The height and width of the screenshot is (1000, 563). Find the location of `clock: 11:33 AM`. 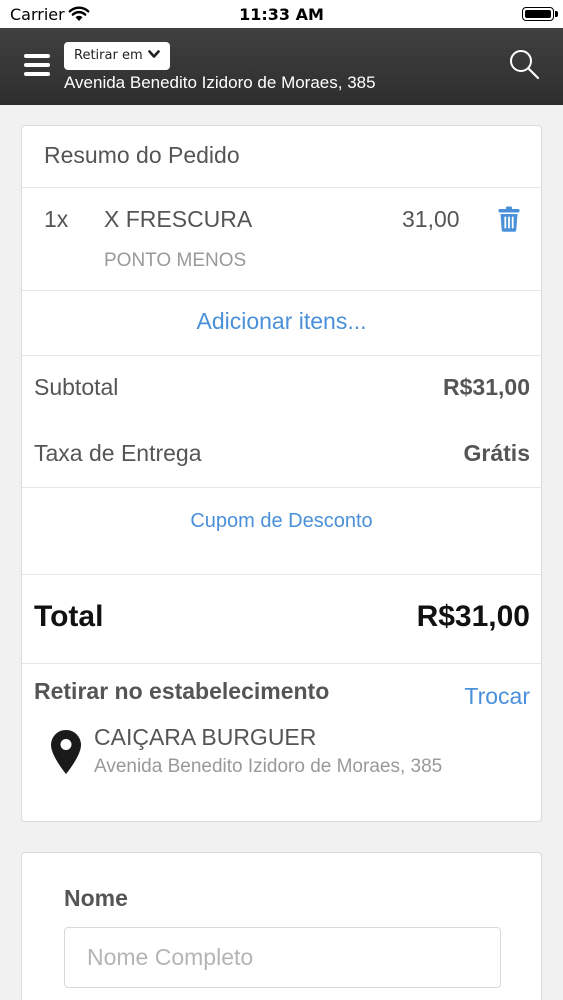

clock: 11:33 AM is located at coordinates (281, 14).